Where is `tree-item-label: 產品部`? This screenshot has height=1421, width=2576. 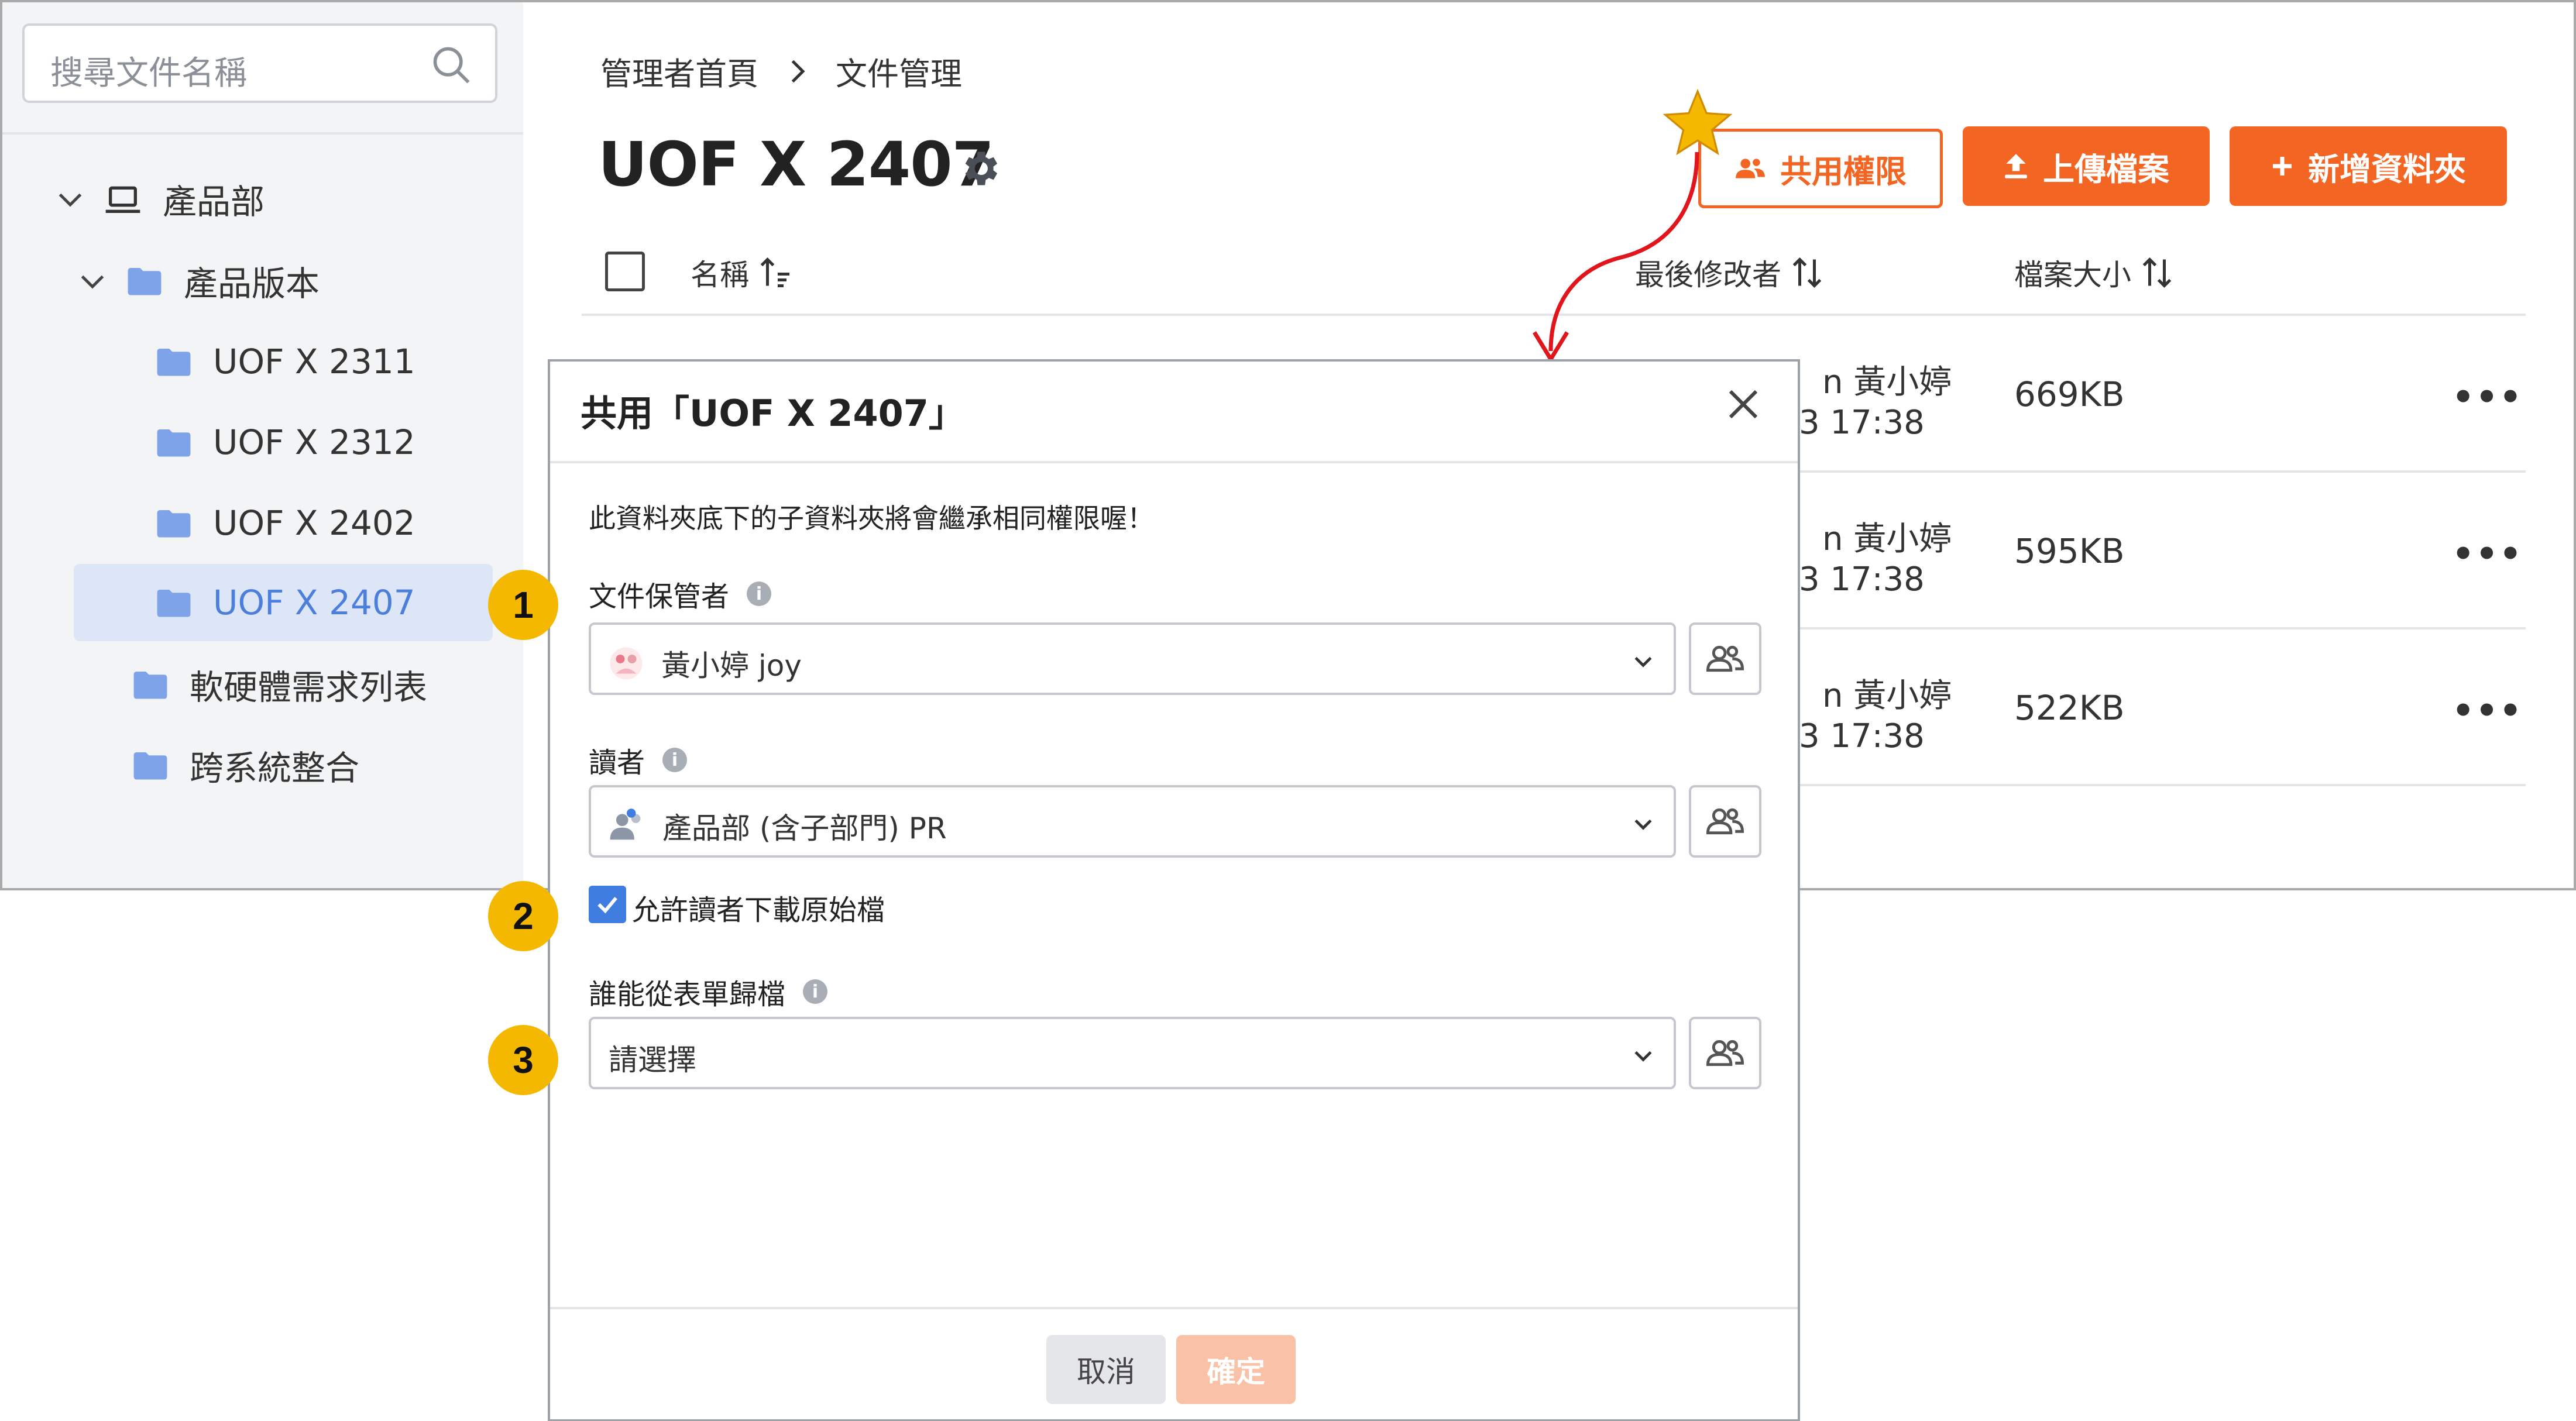 tree-item-label: 產品部 is located at coordinates (214, 202).